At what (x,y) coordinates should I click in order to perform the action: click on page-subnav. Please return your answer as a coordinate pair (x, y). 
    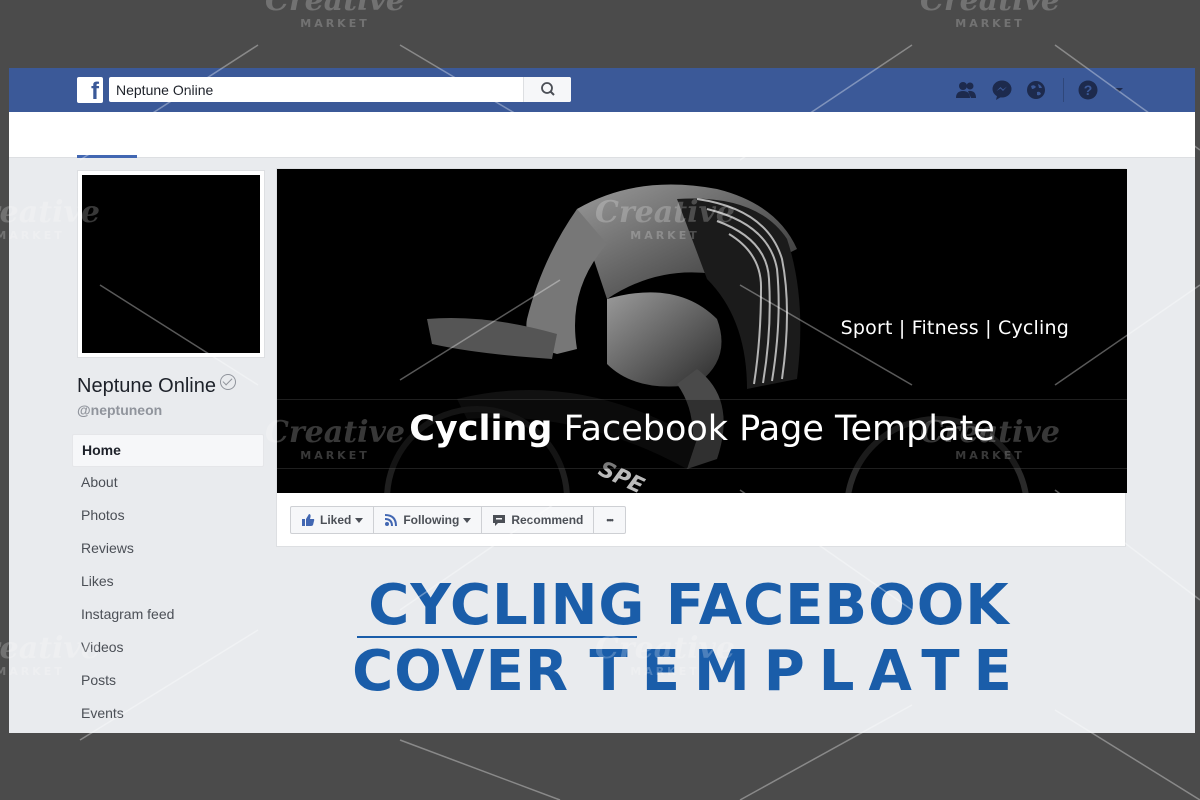
    Looking at the image, I should click on (602, 135).